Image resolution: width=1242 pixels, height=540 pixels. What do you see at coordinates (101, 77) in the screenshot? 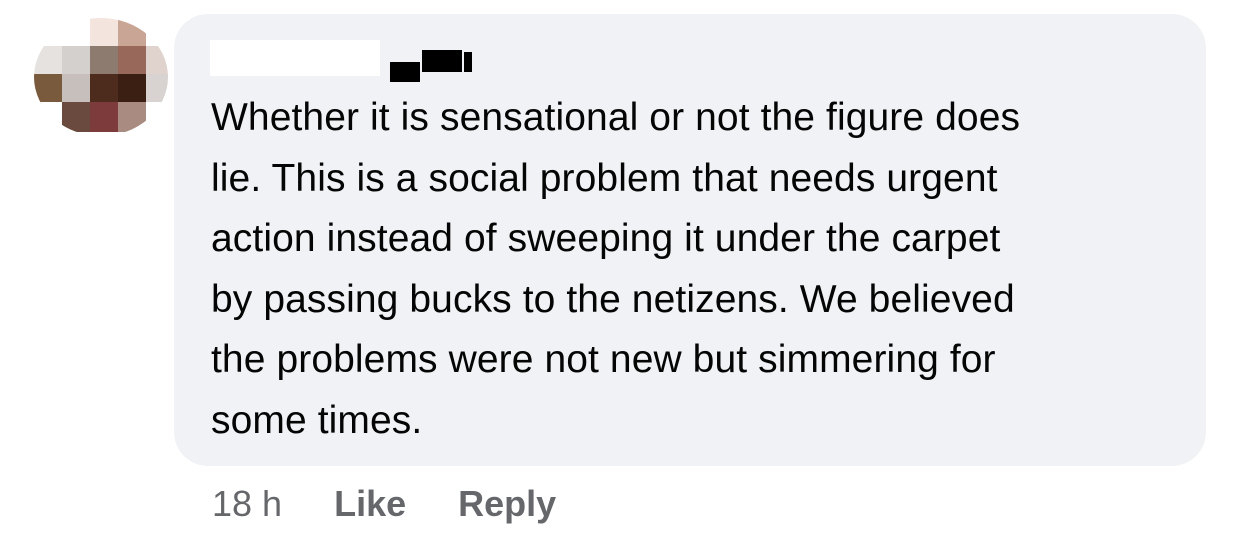
I see `avatar` at bounding box center [101, 77].